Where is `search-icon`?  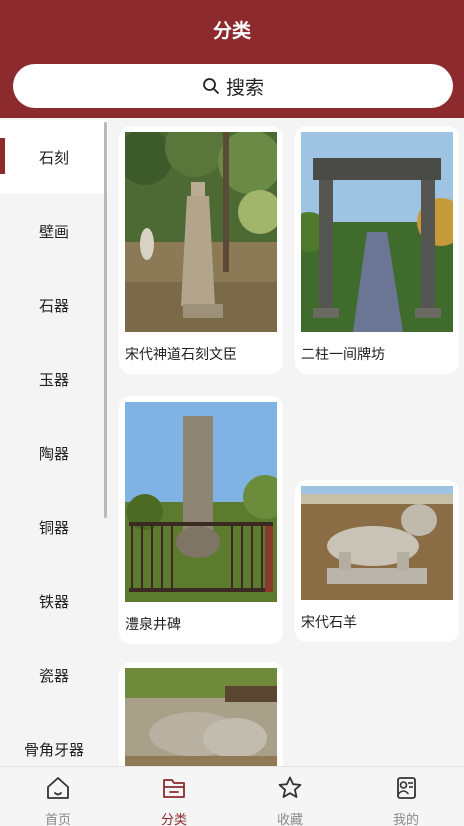
search-icon is located at coordinates (211, 86).